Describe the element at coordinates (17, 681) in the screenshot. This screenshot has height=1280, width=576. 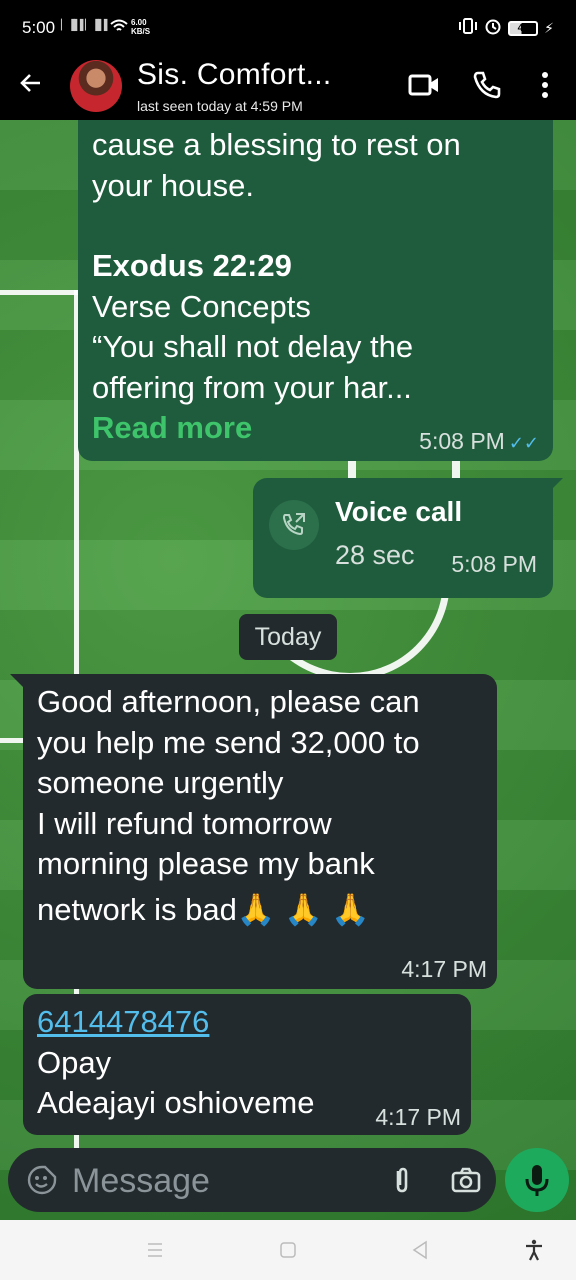
I see `bubble-tail` at that location.